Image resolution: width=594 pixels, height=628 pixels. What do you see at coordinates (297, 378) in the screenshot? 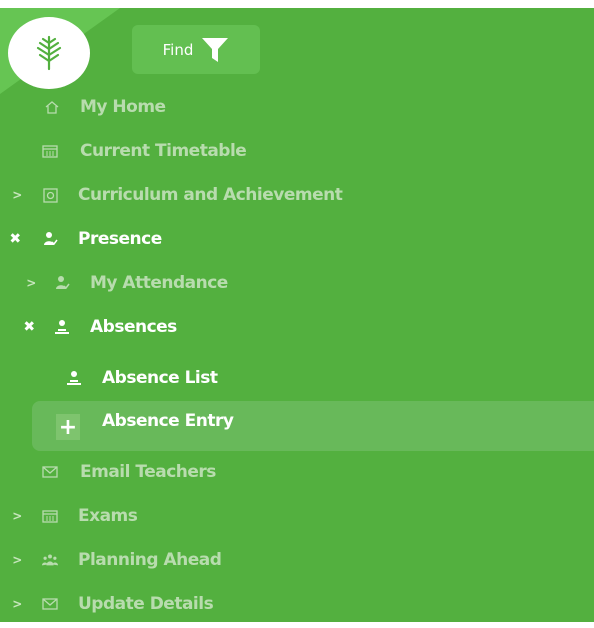
I see `sidebar-item-absence-list: Absence List` at bounding box center [297, 378].